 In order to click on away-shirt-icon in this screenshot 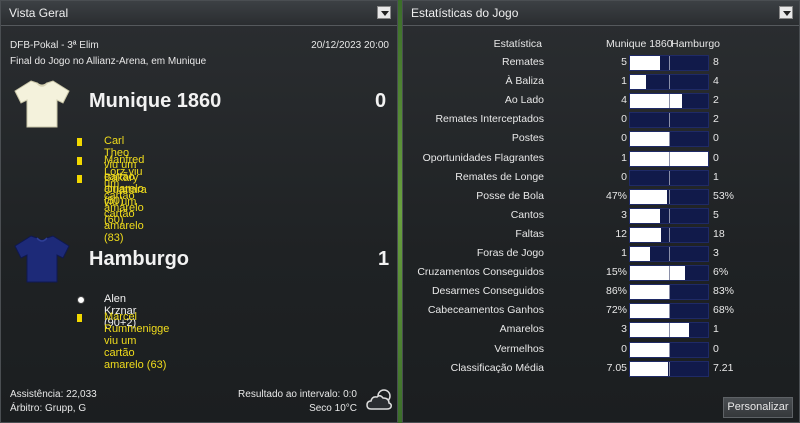, I will do `click(42, 259)`.